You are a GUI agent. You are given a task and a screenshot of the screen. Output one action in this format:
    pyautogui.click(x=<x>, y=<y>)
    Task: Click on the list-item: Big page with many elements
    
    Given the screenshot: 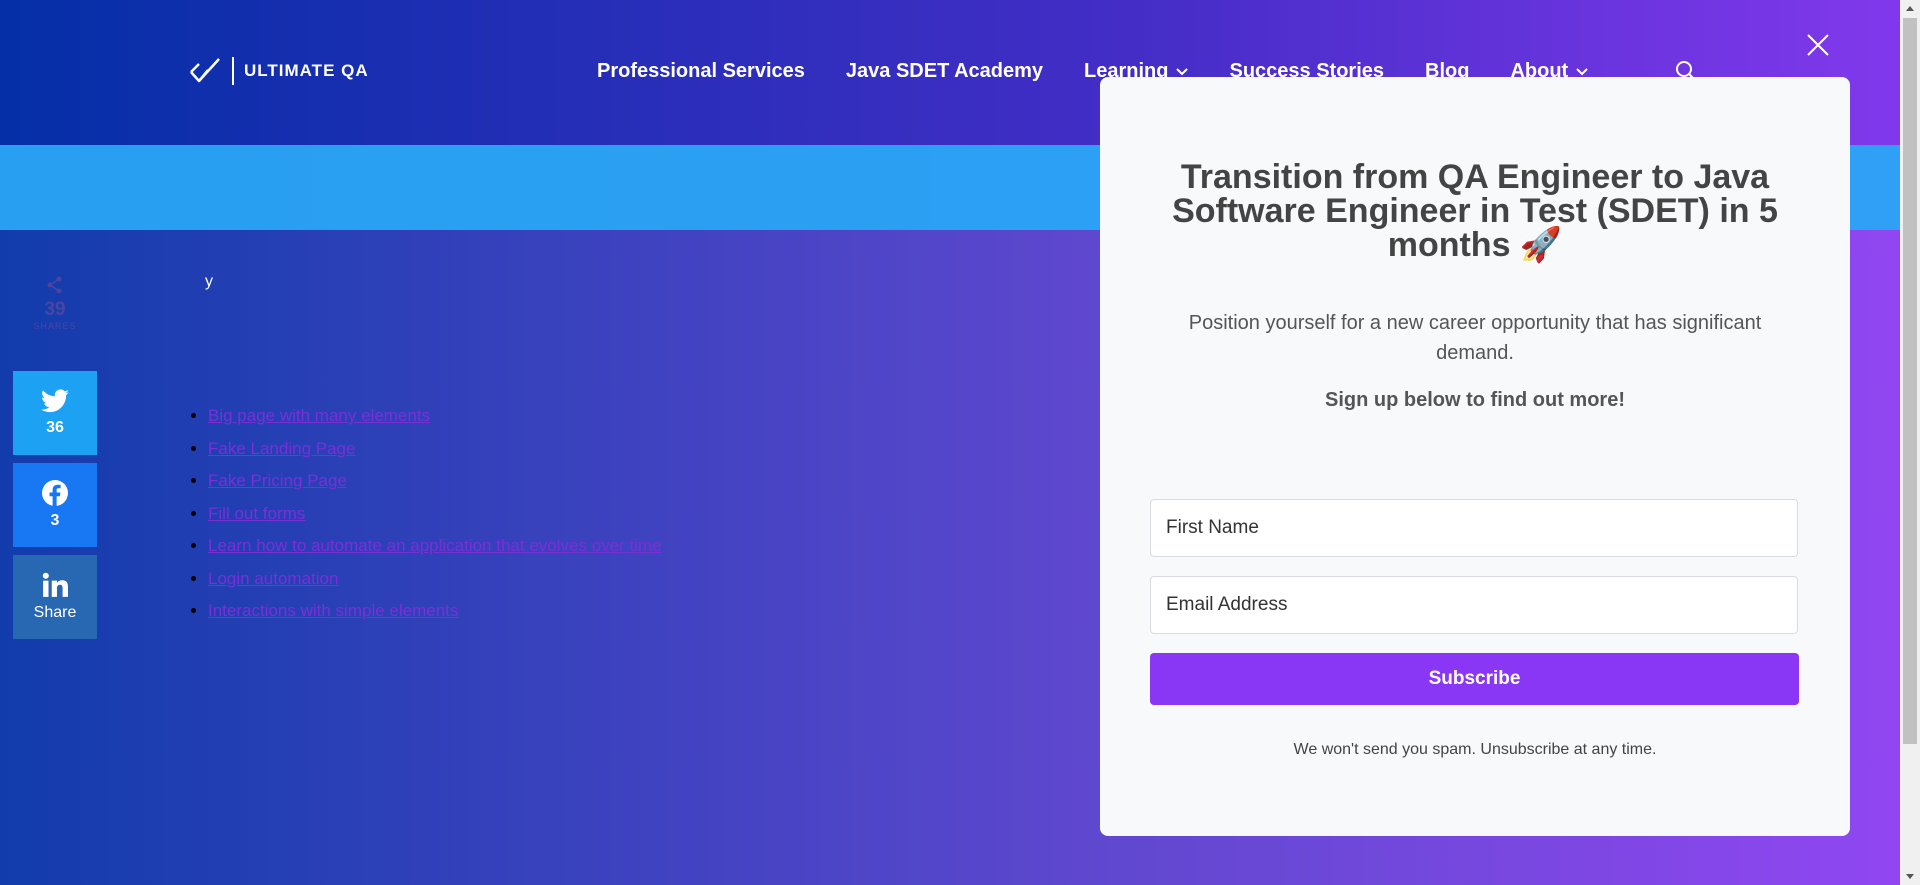 What is the action you would take?
    pyautogui.click(x=435, y=416)
    